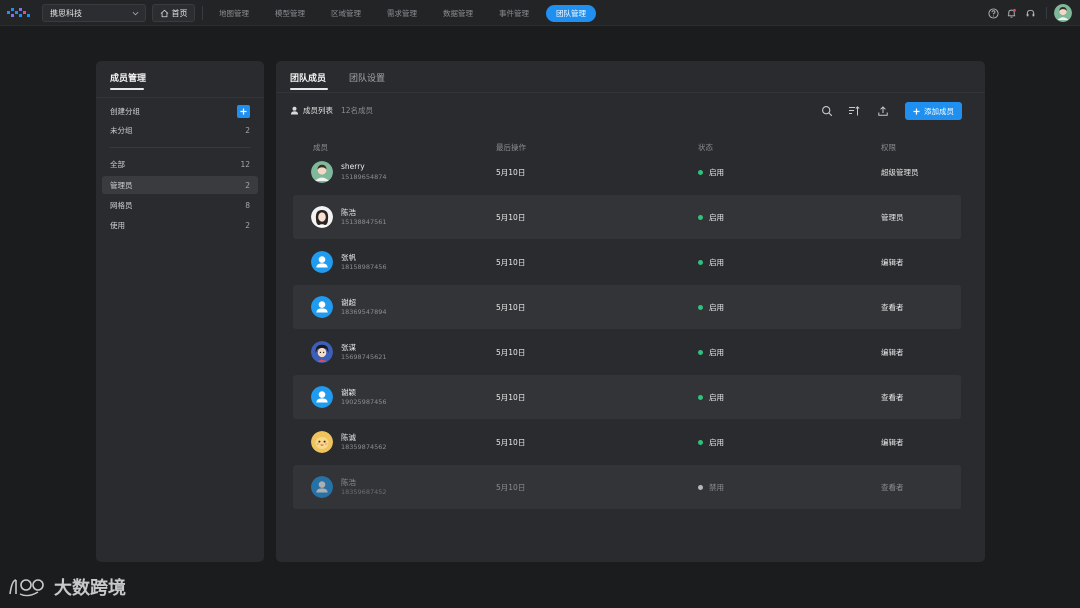  I want to click on add-member-label: 添加成员, so click(939, 111).